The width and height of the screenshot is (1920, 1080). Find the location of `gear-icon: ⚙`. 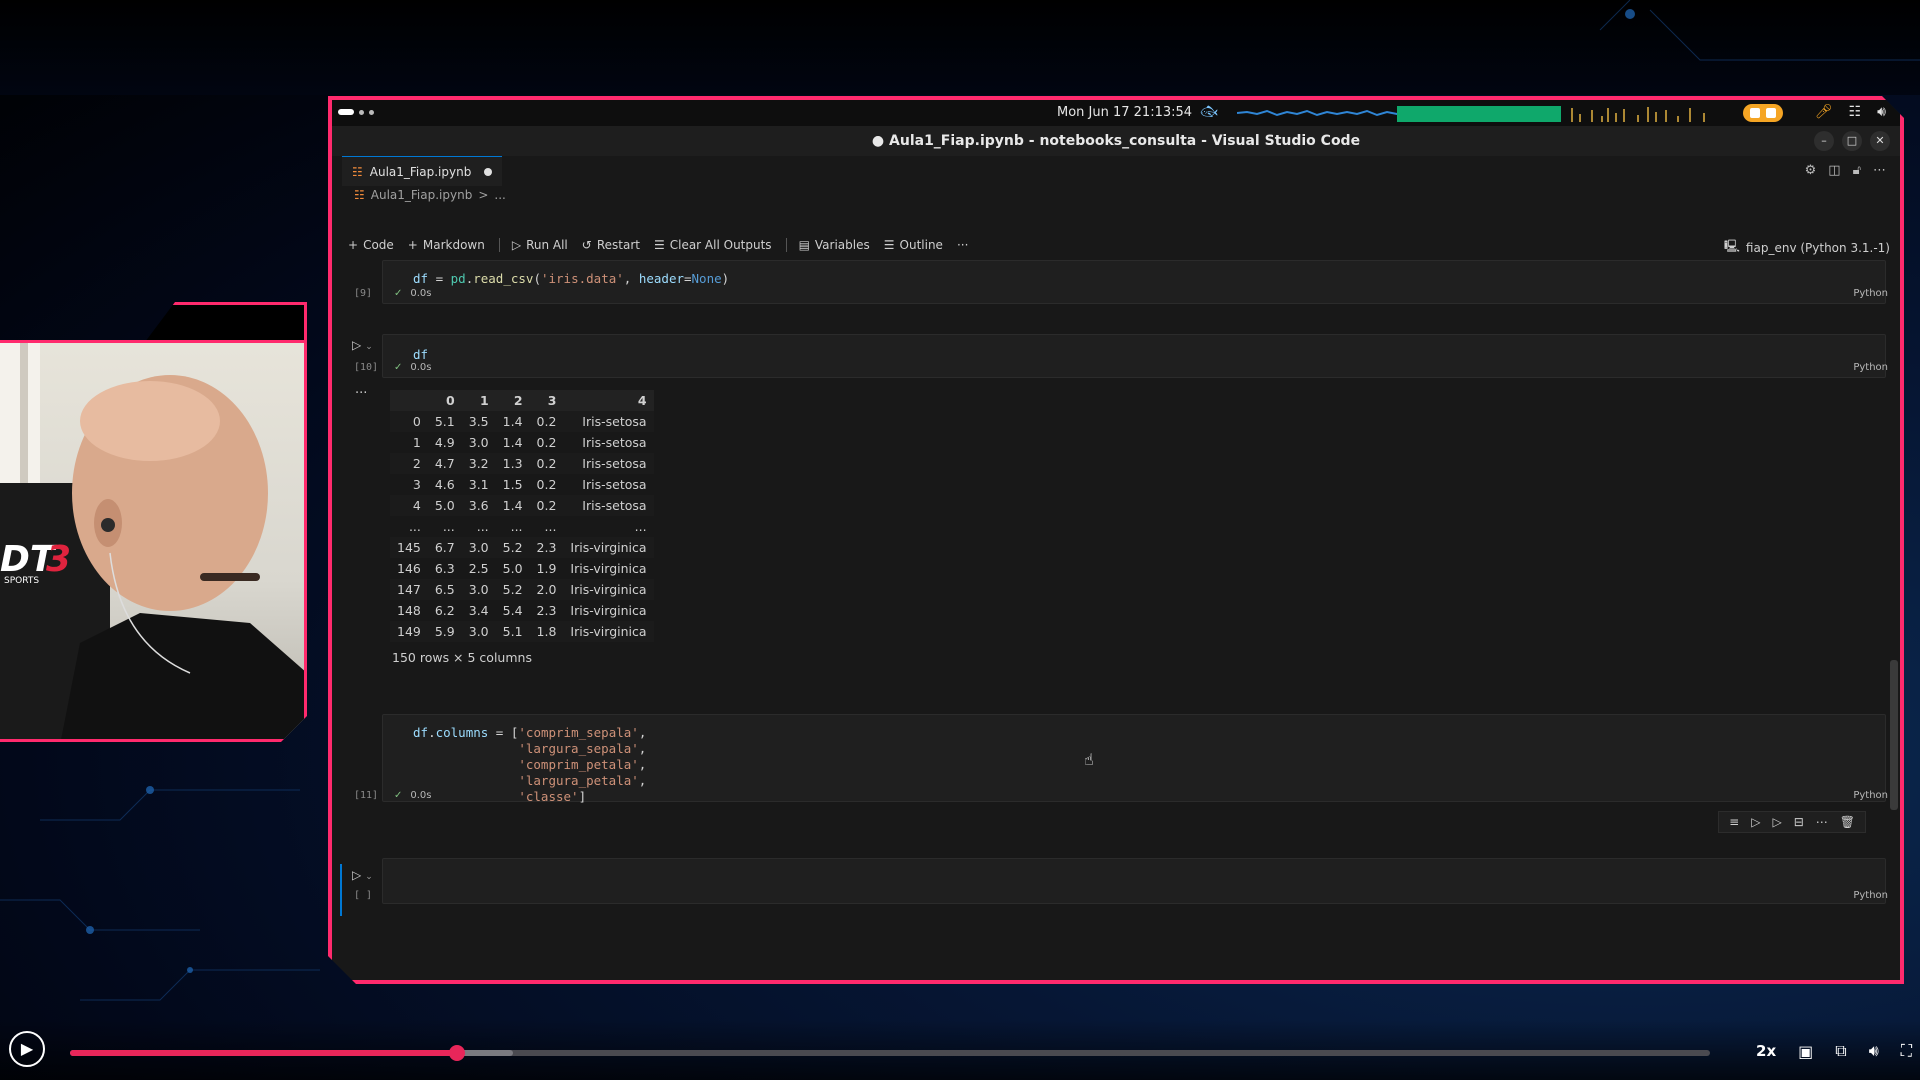

gear-icon: ⚙ is located at coordinates (1811, 170).